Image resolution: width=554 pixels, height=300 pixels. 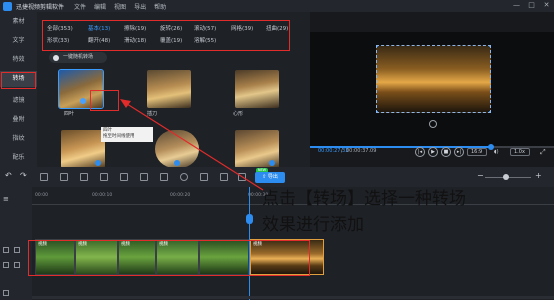 What do you see at coordinates (18, 120) in the screenshot?
I see `sidebar-item-overlay: 叠附` at bounding box center [18, 120].